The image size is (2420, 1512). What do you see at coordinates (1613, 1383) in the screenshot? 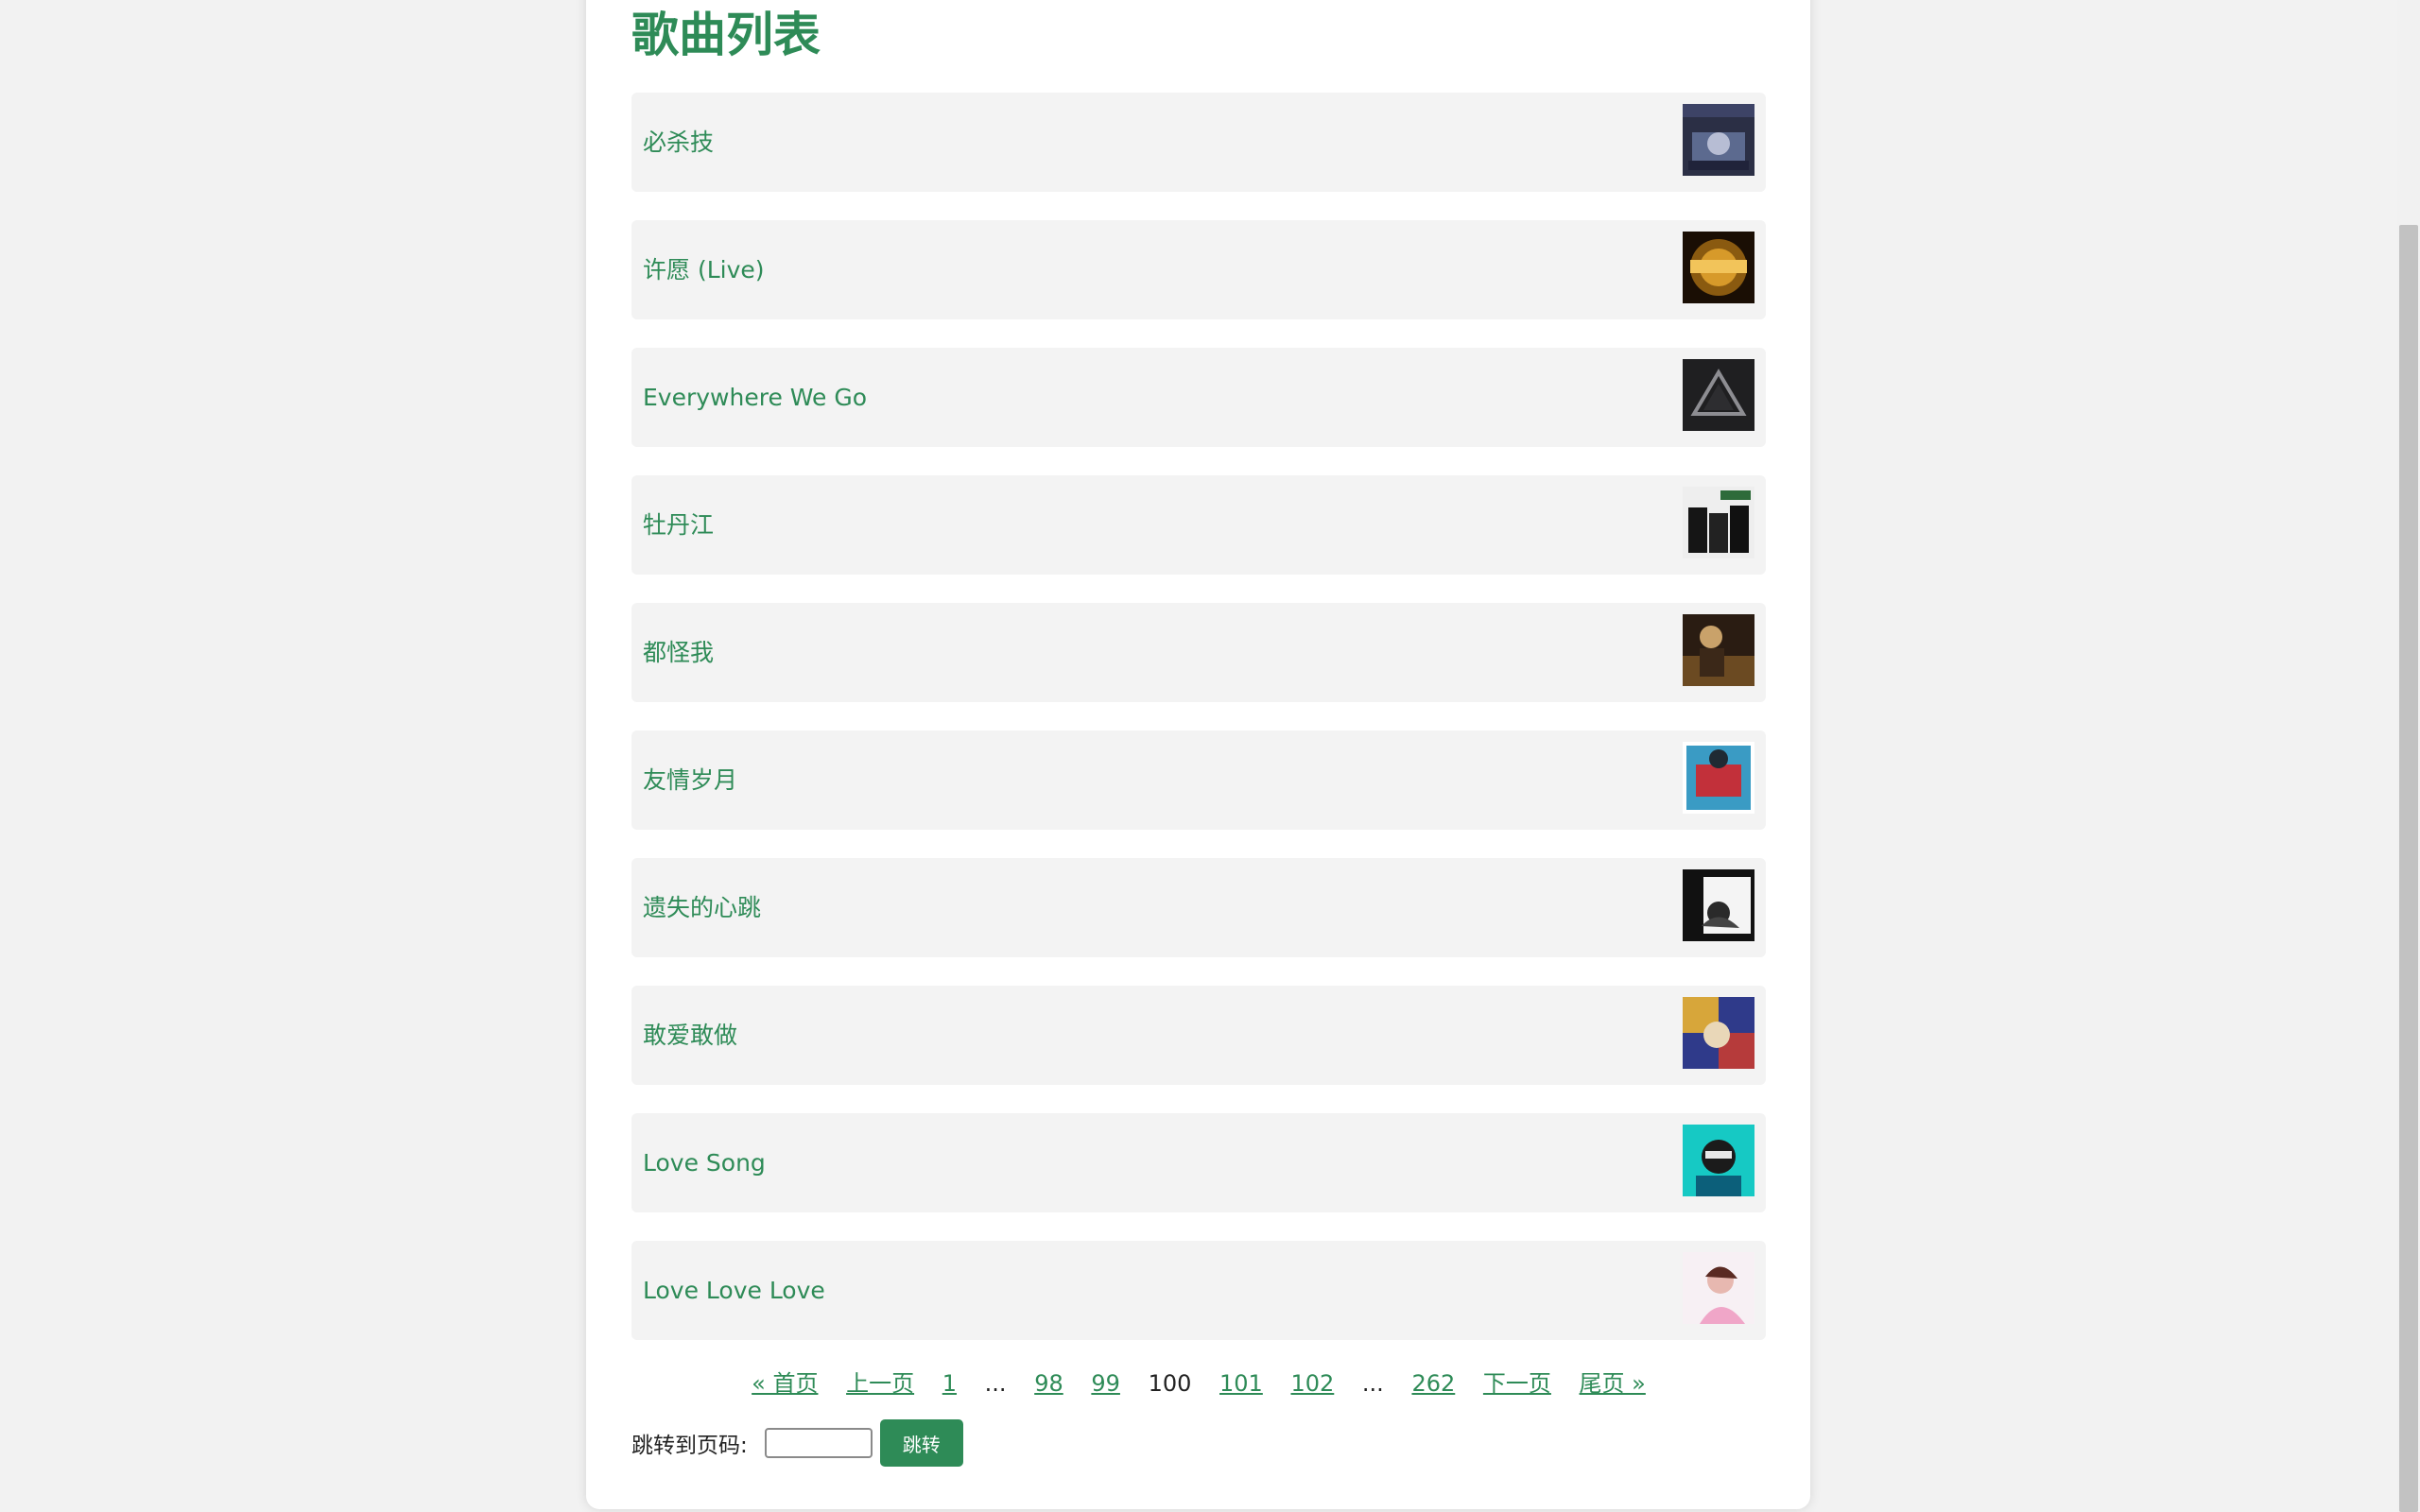
I see `pagination-last: 尾页 »` at bounding box center [1613, 1383].